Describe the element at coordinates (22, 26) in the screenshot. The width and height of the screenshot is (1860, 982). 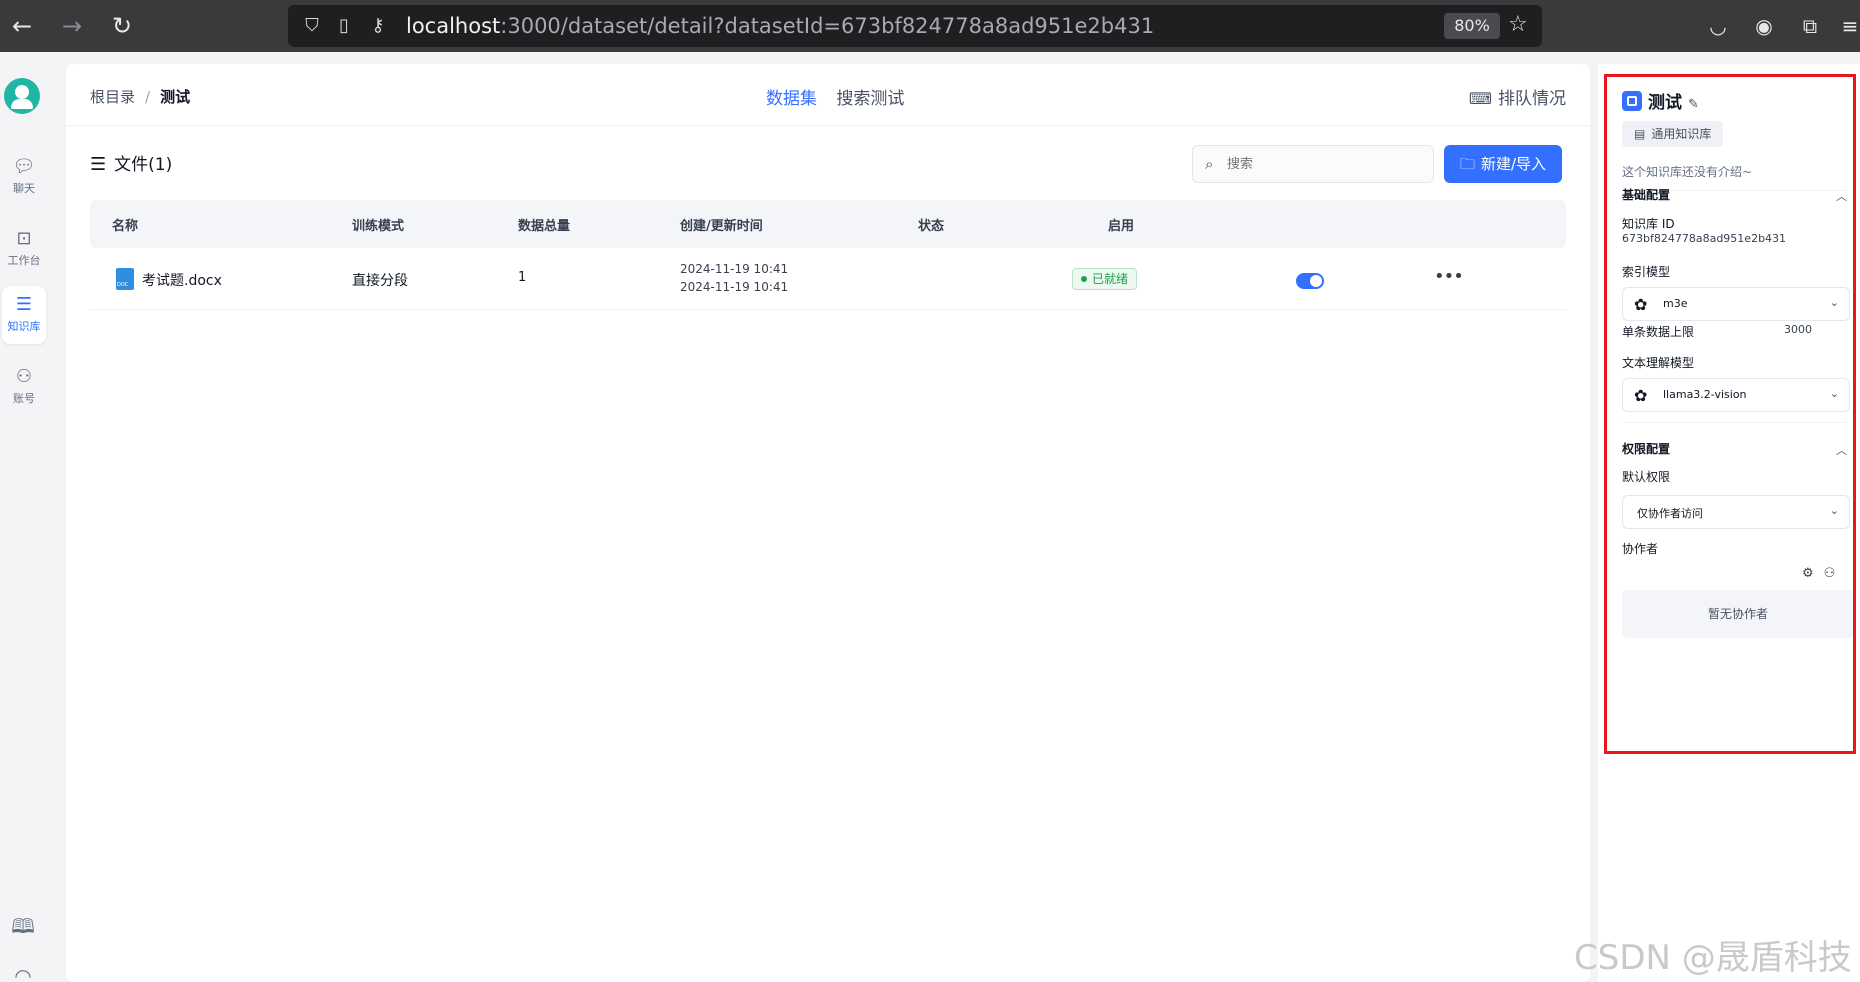
I see `back-icon: ←` at that location.